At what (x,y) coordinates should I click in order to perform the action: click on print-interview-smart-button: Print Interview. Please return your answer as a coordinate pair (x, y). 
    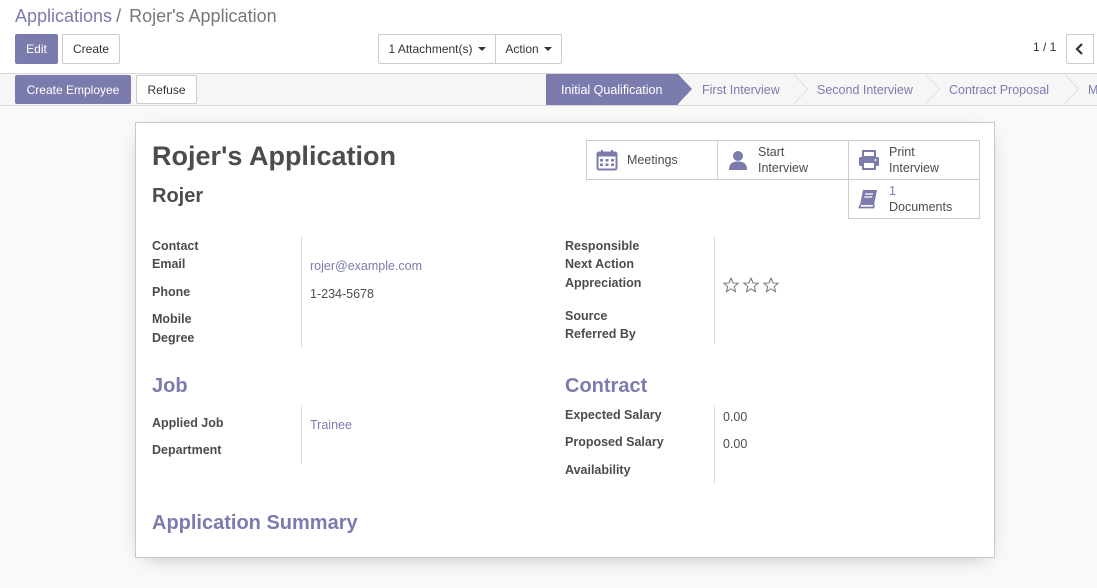
    Looking at the image, I should click on (914, 160).